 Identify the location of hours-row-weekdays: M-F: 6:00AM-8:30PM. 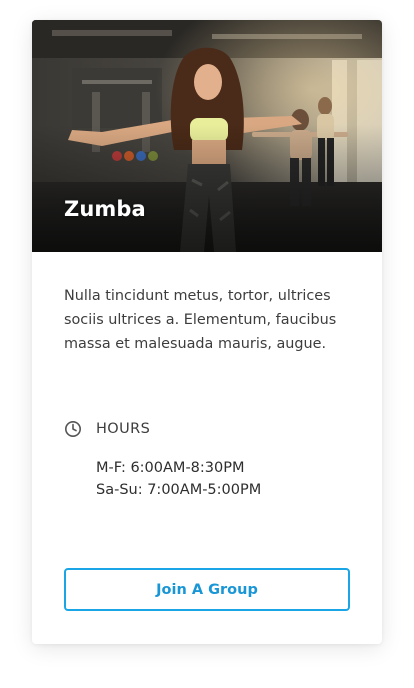
(170, 468).